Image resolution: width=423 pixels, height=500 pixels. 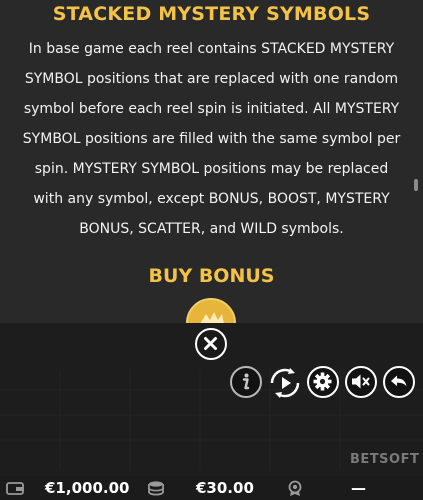 What do you see at coordinates (156, 488) in the screenshot?
I see `coins-icon` at bounding box center [156, 488].